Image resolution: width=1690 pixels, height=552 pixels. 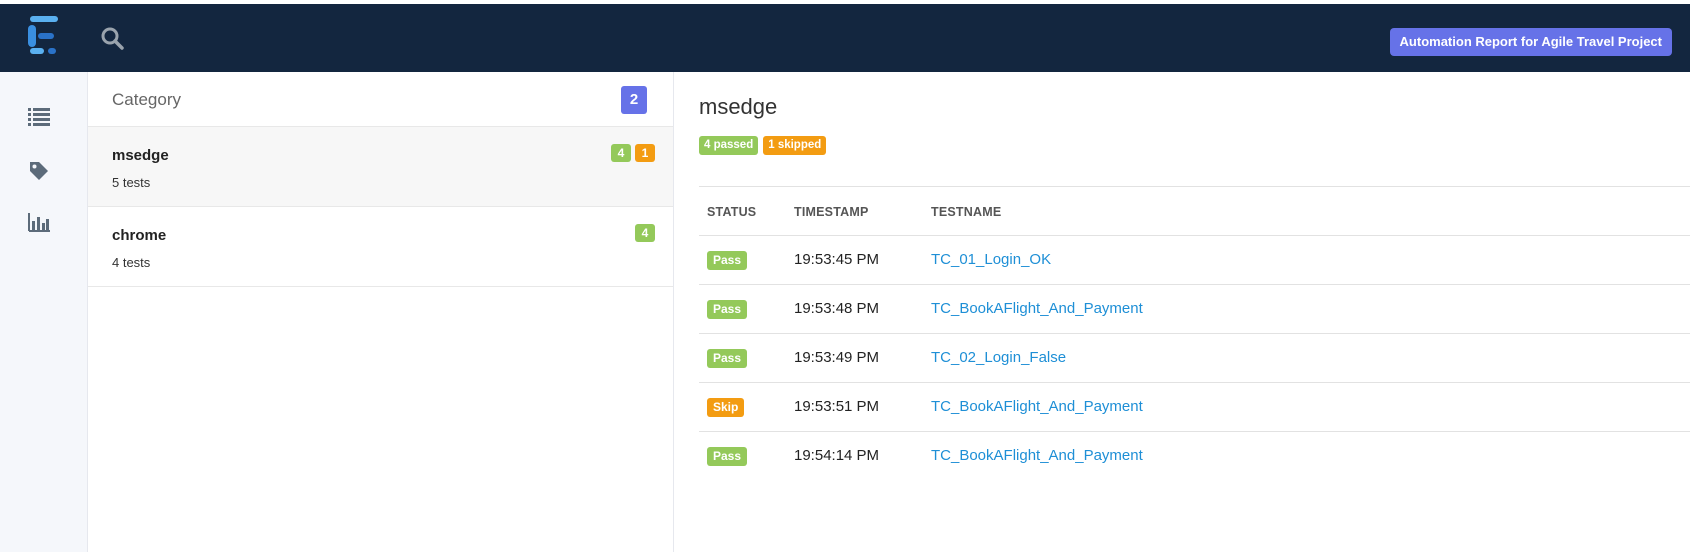 What do you see at coordinates (380, 247) in the screenshot?
I see `category-item-chrome: chrome 4 tests 4` at bounding box center [380, 247].